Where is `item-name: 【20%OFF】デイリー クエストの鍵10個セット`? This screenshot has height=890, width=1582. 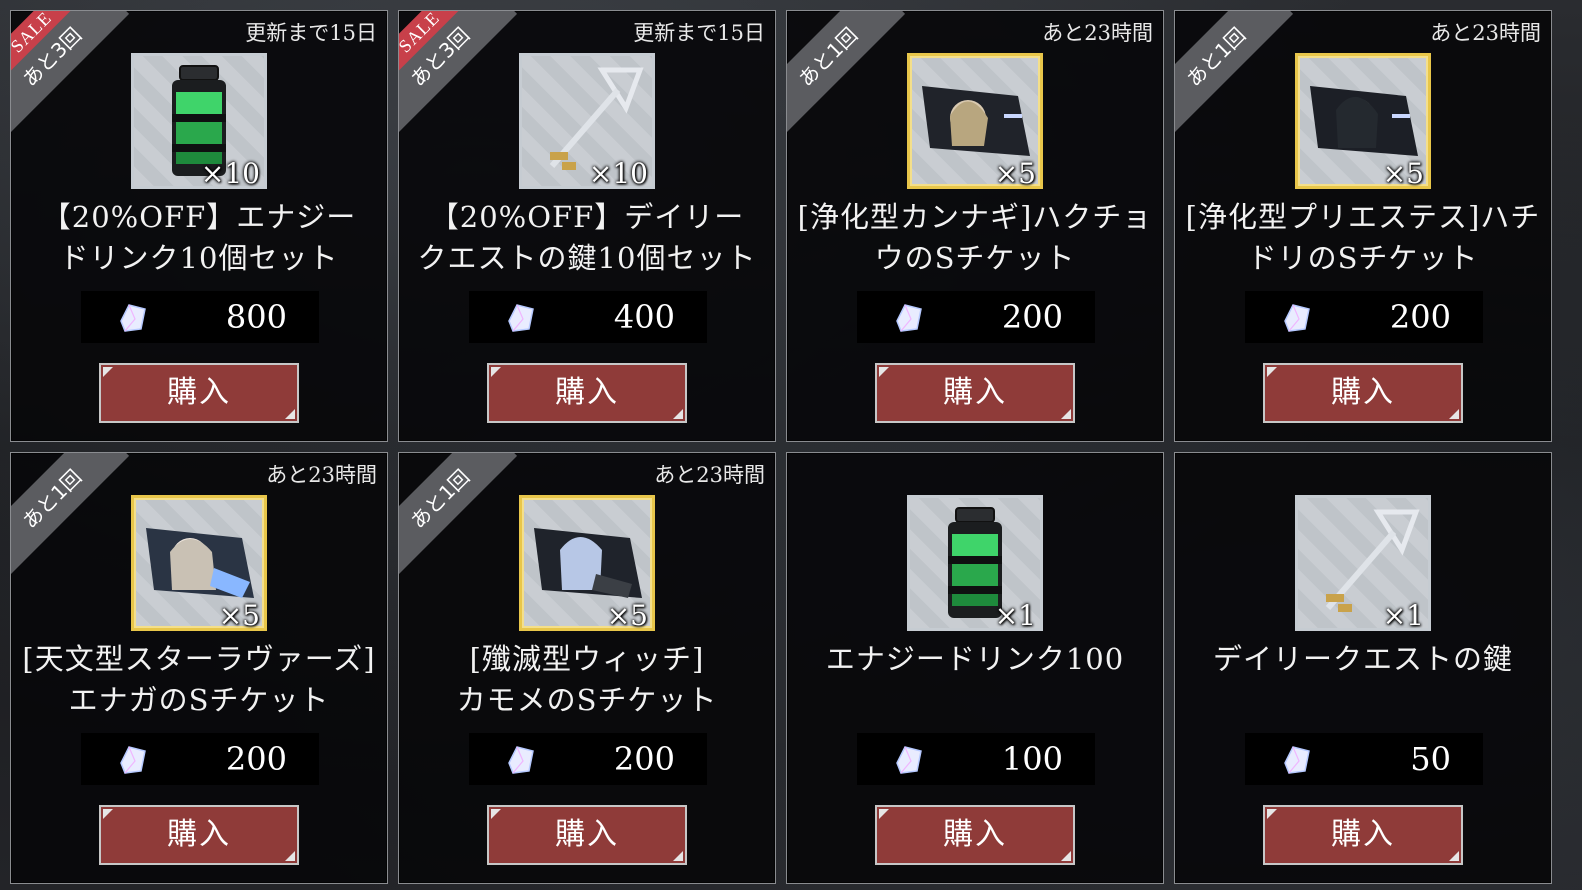 item-name: 【20%OFF】デイリー クエストの鍵10個セット is located at coordinates (587, 237).